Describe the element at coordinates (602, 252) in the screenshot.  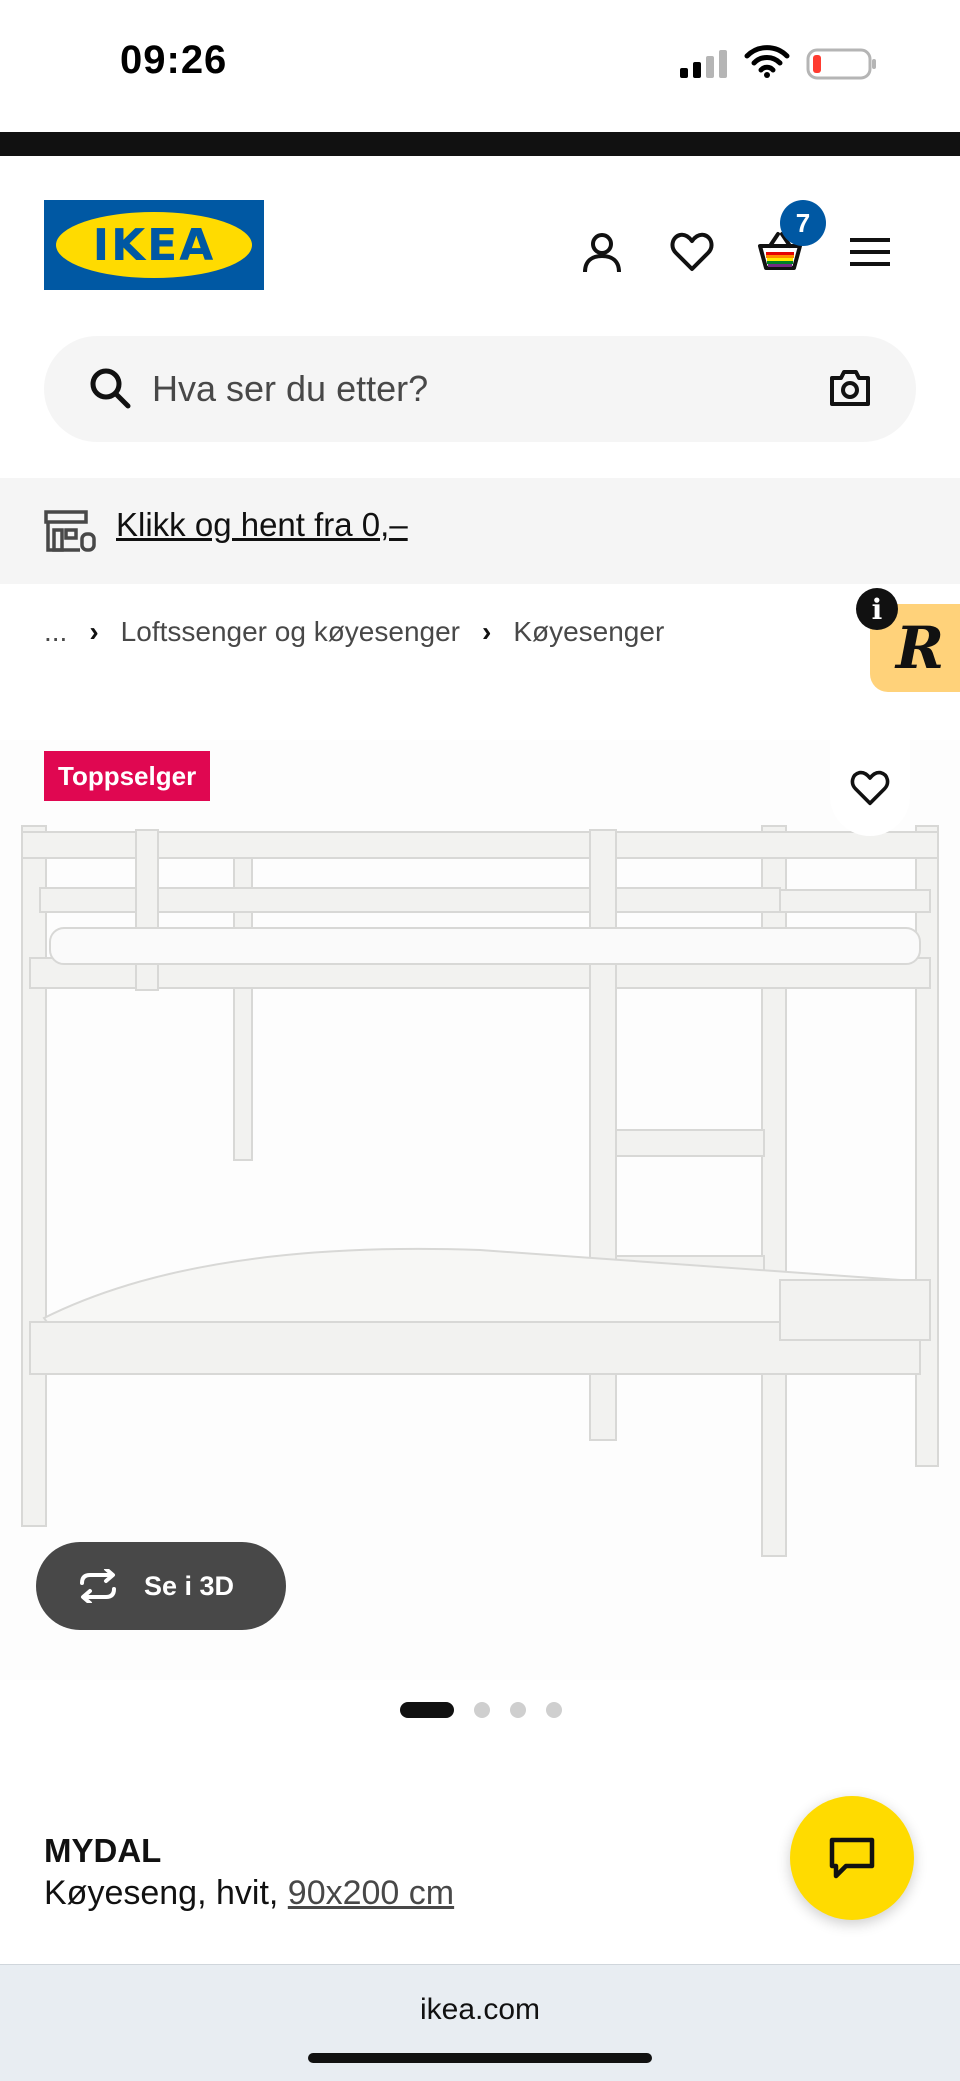
I see `account-icon` at that location.